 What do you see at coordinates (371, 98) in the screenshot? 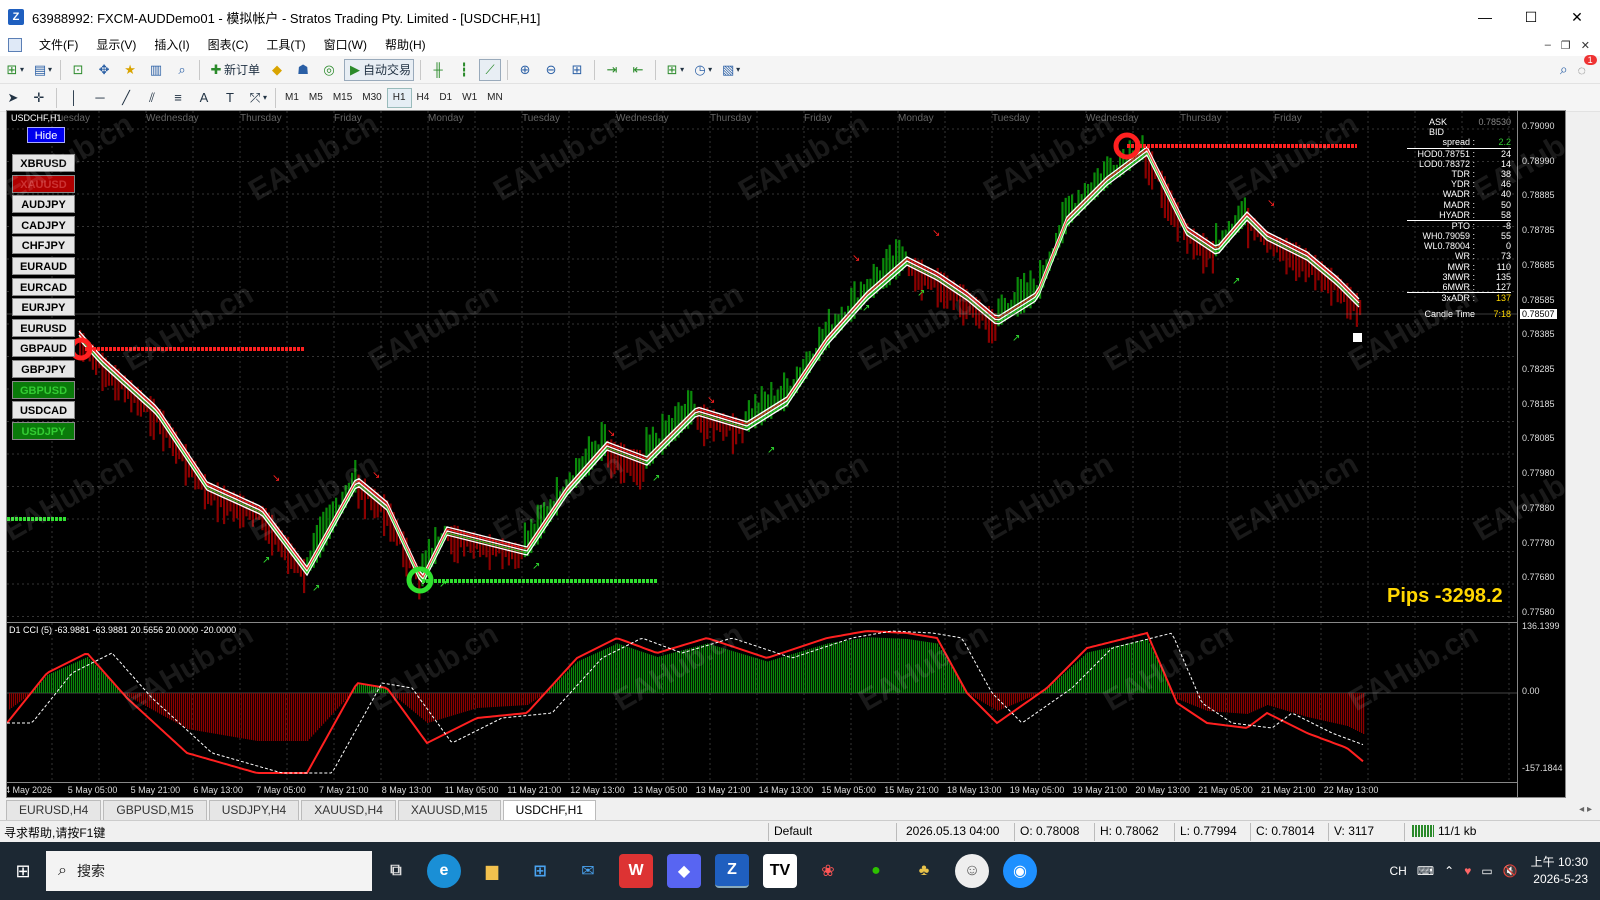
I see `timeframe-m30: M30` at bounding box center [371, 98].